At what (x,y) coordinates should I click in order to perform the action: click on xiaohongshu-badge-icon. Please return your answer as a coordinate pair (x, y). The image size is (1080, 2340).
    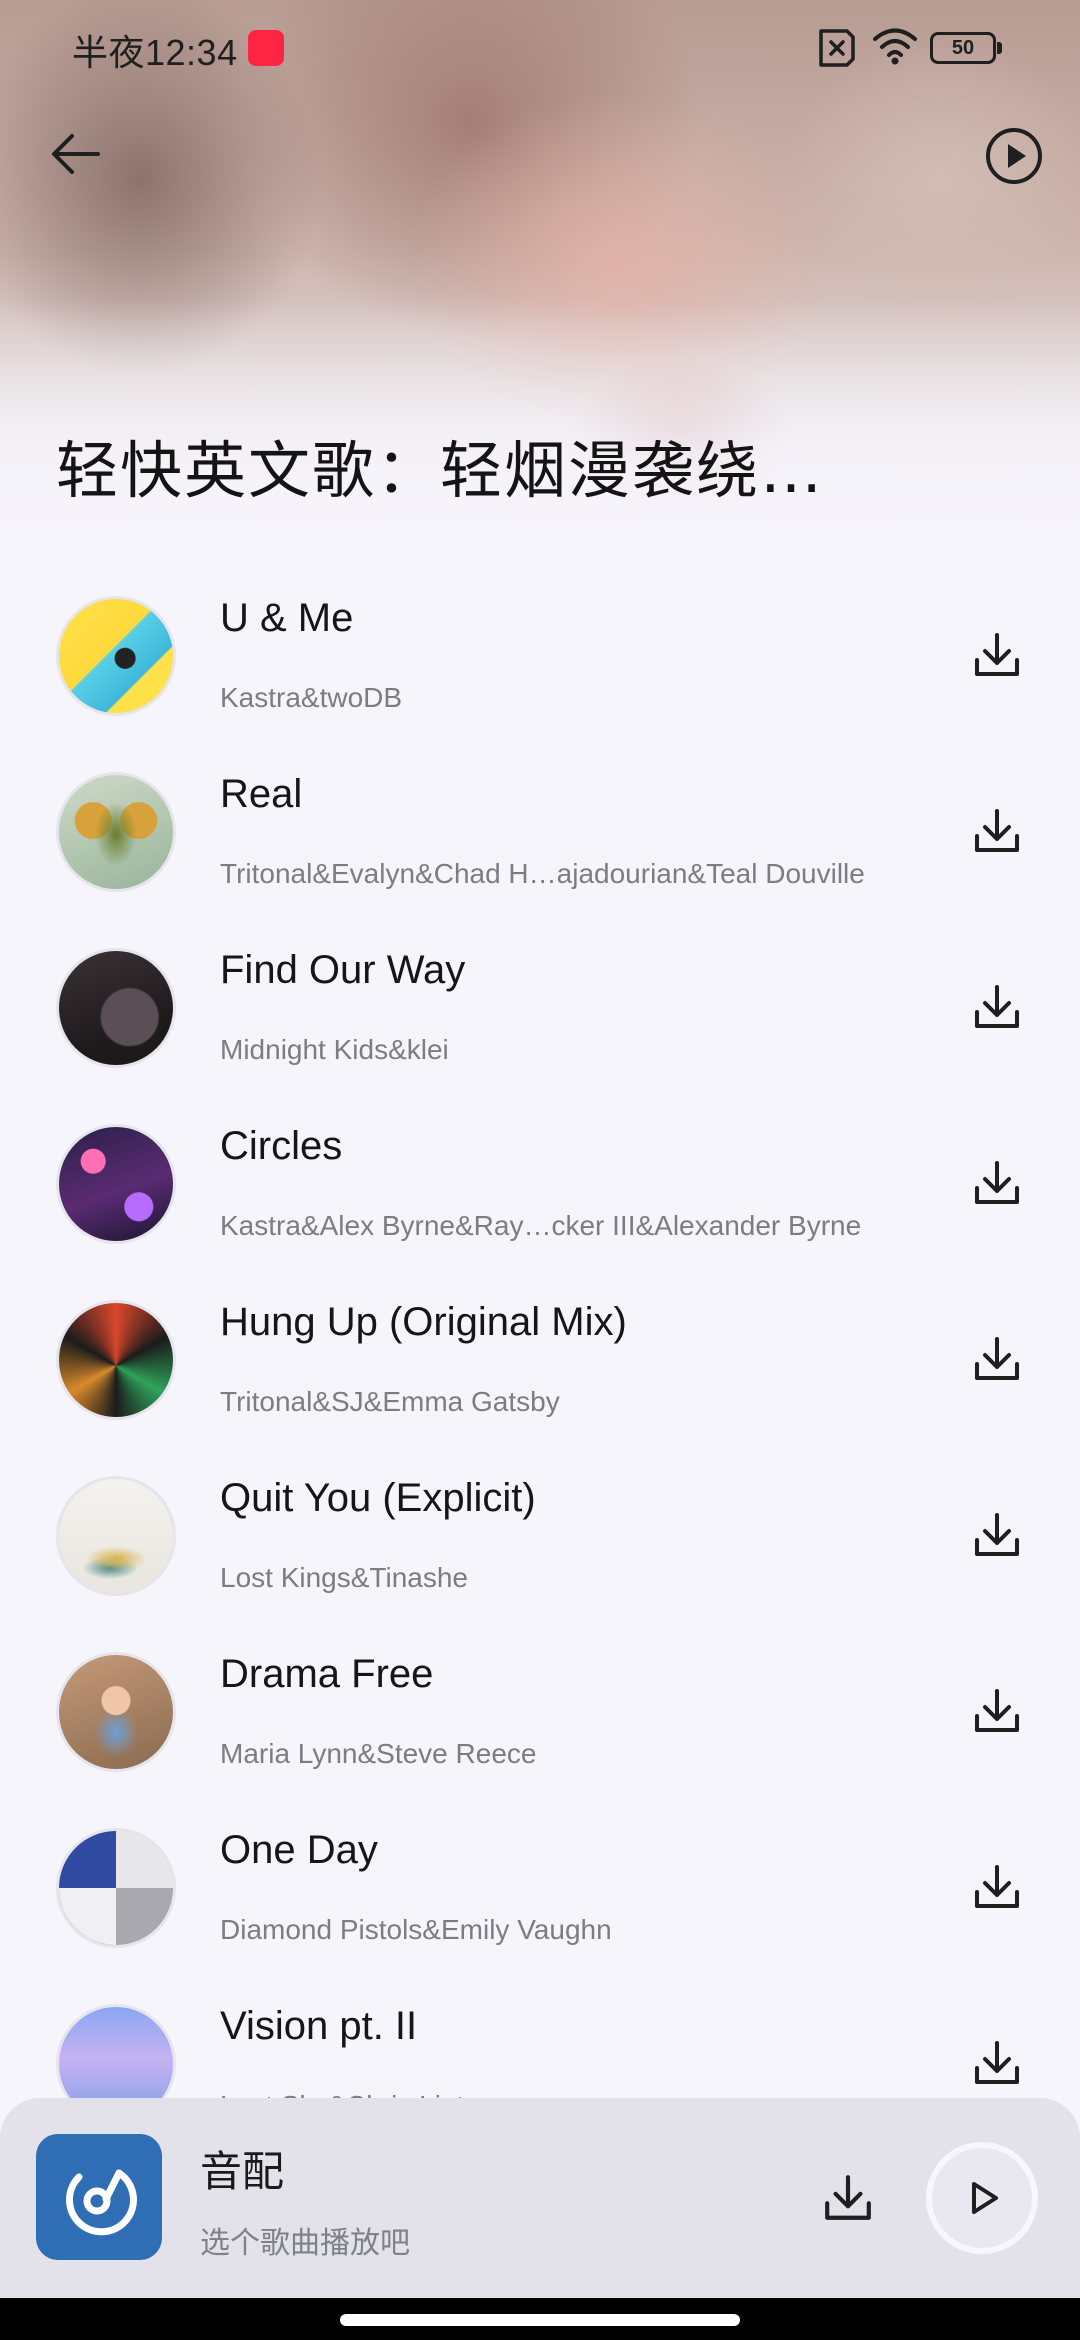
    Looking at the image, I should click on (266, 48).